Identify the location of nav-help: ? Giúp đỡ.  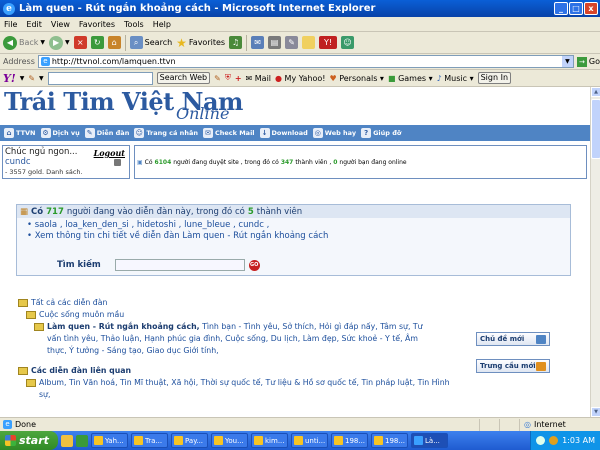
(381, 133).